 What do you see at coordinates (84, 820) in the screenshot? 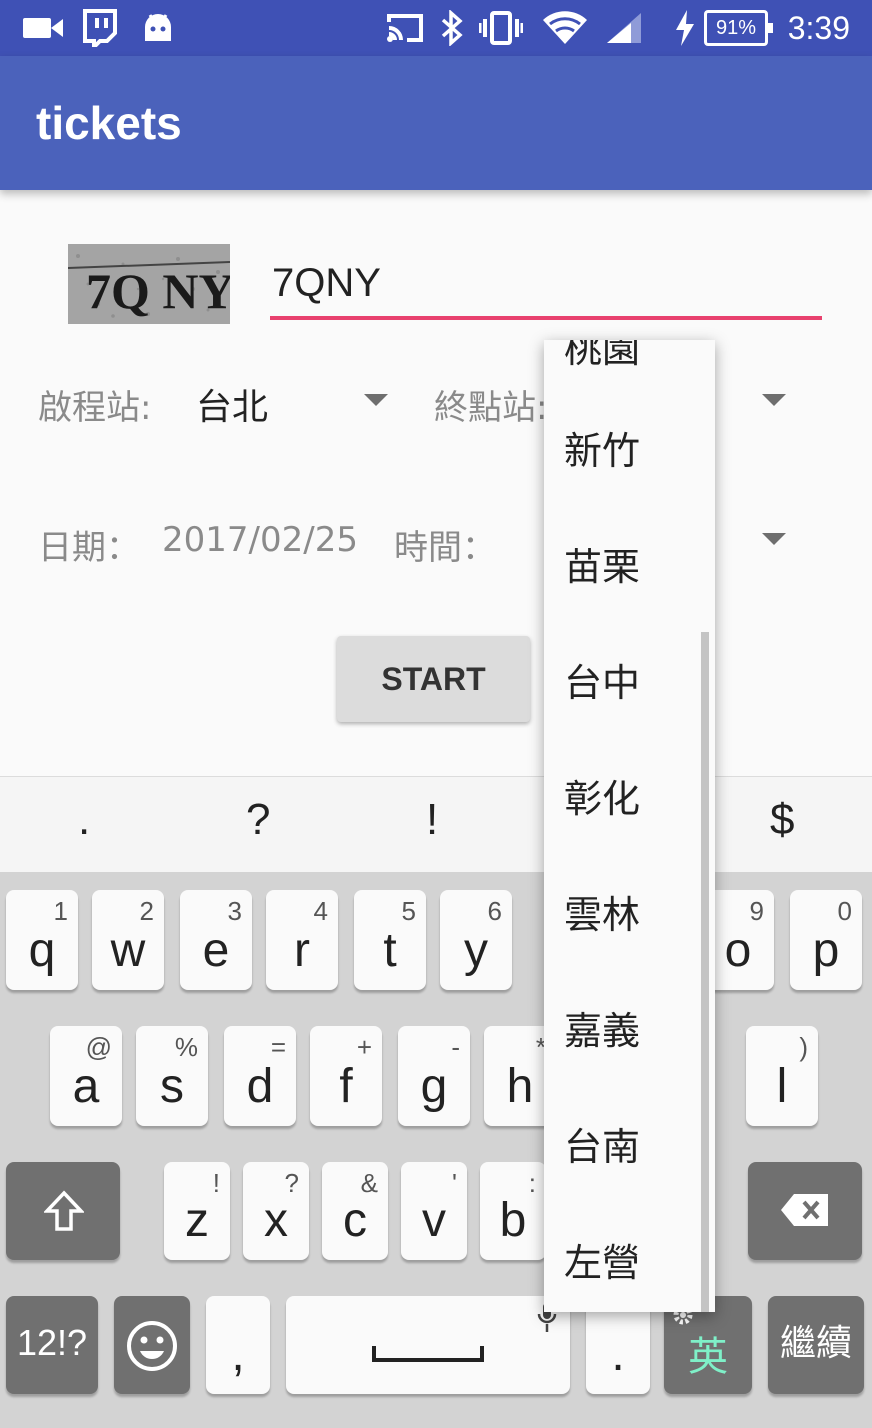
I see `suggestion-period: .` at bounding box center [84, 820].